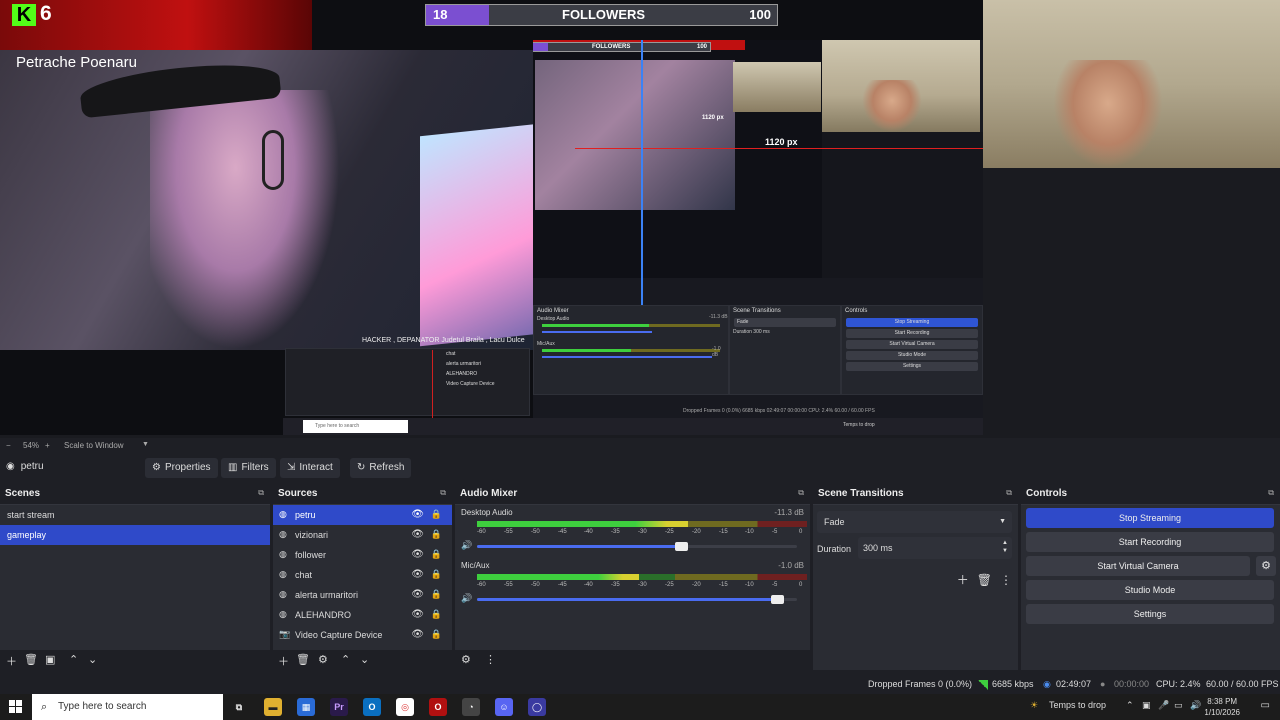 The height and width of the screenshot is (720, 1280). I want to click on scene-filters-icon: ▣, so click(50, 659).